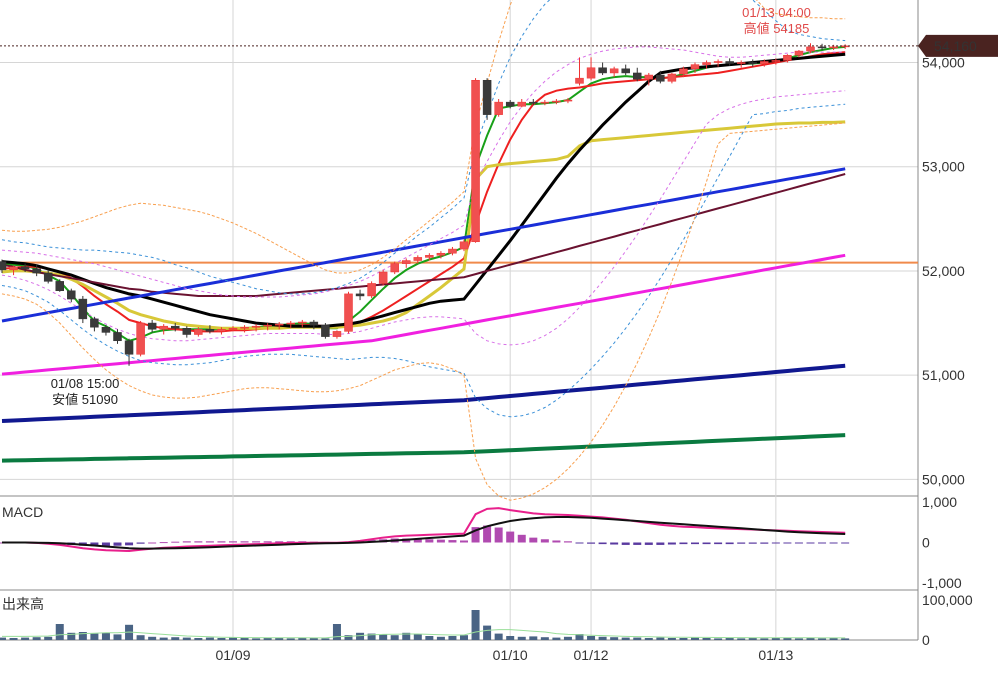  What do you see at coordinates (926, 543) in the screenshot?
I see `macd-y-tick-label: 0` at bounding box center [926, 543].